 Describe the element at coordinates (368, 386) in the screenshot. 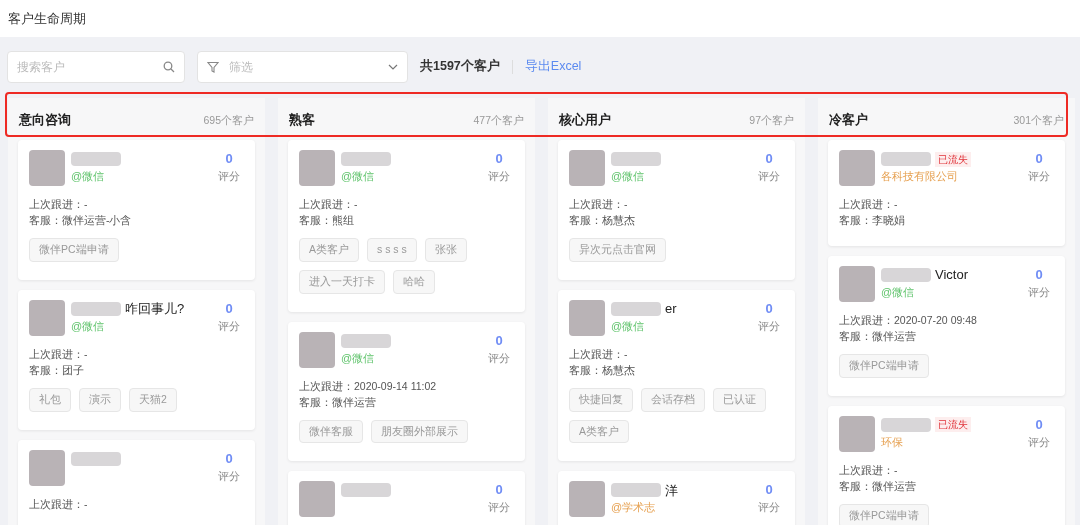

I see `last-follow-text: 上次跟进：2020-09-14 11:02` at that location.